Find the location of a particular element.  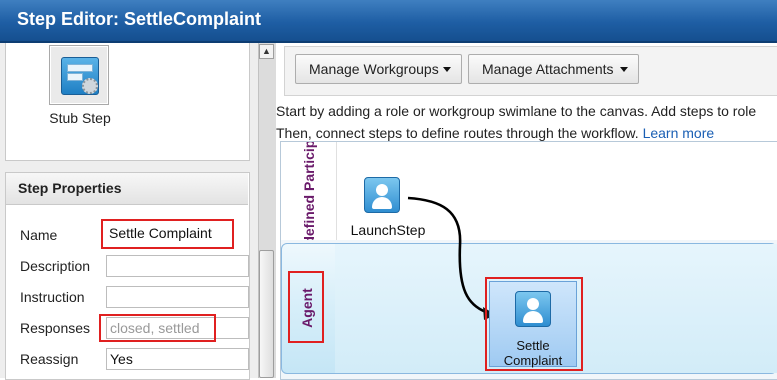

person-icon-head is located at coordinates (382, 190).